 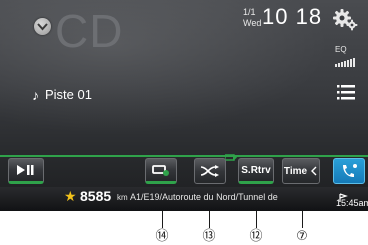 I want to click on play-pause-button, so click(x=26, y=171).